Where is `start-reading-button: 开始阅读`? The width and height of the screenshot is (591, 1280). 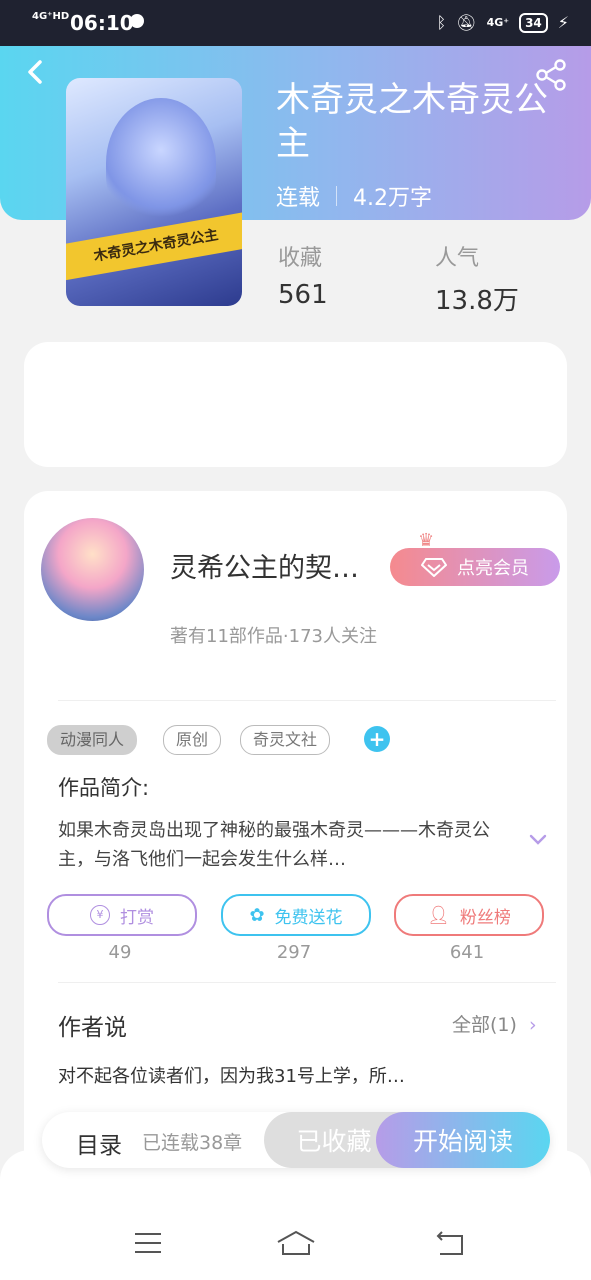 start-reading-button: 开始阅读 is located at coordinates (463, 1140).